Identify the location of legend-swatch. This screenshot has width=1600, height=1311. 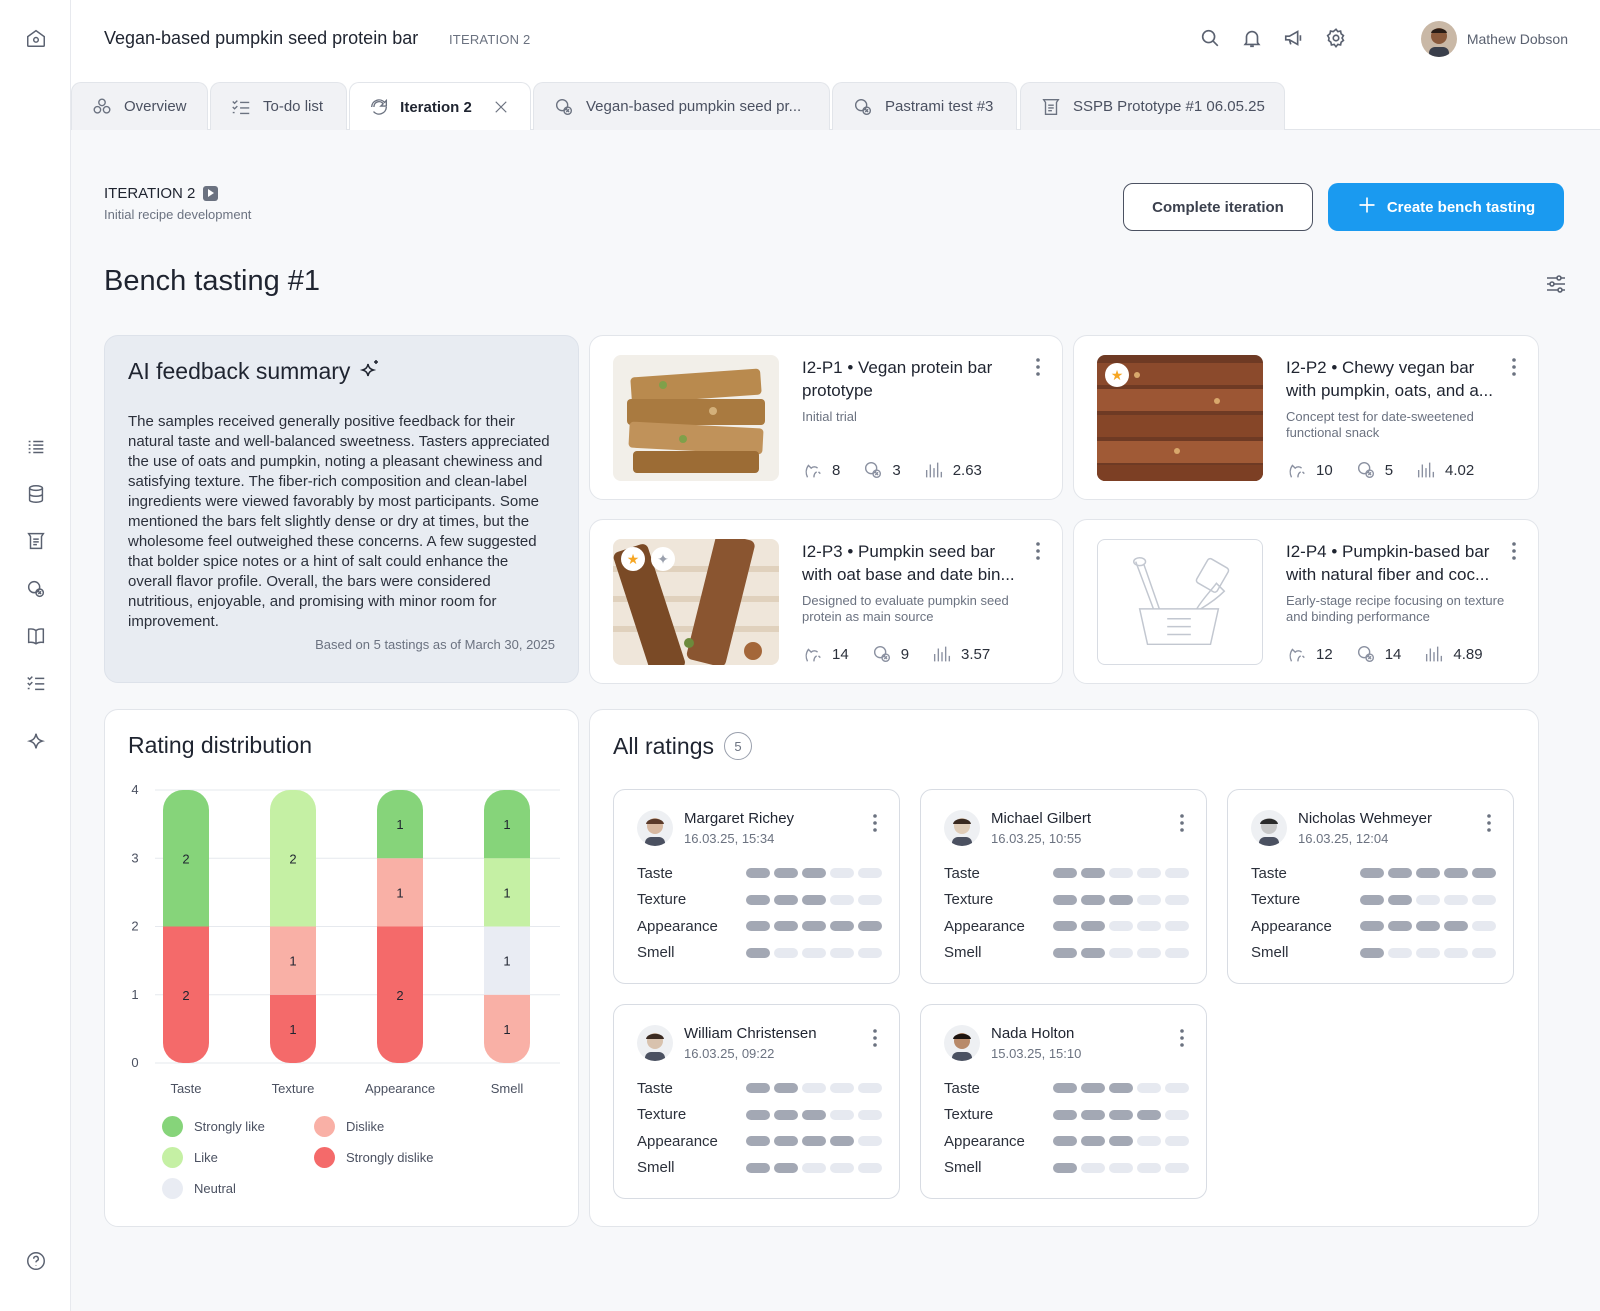
(324, 1157).